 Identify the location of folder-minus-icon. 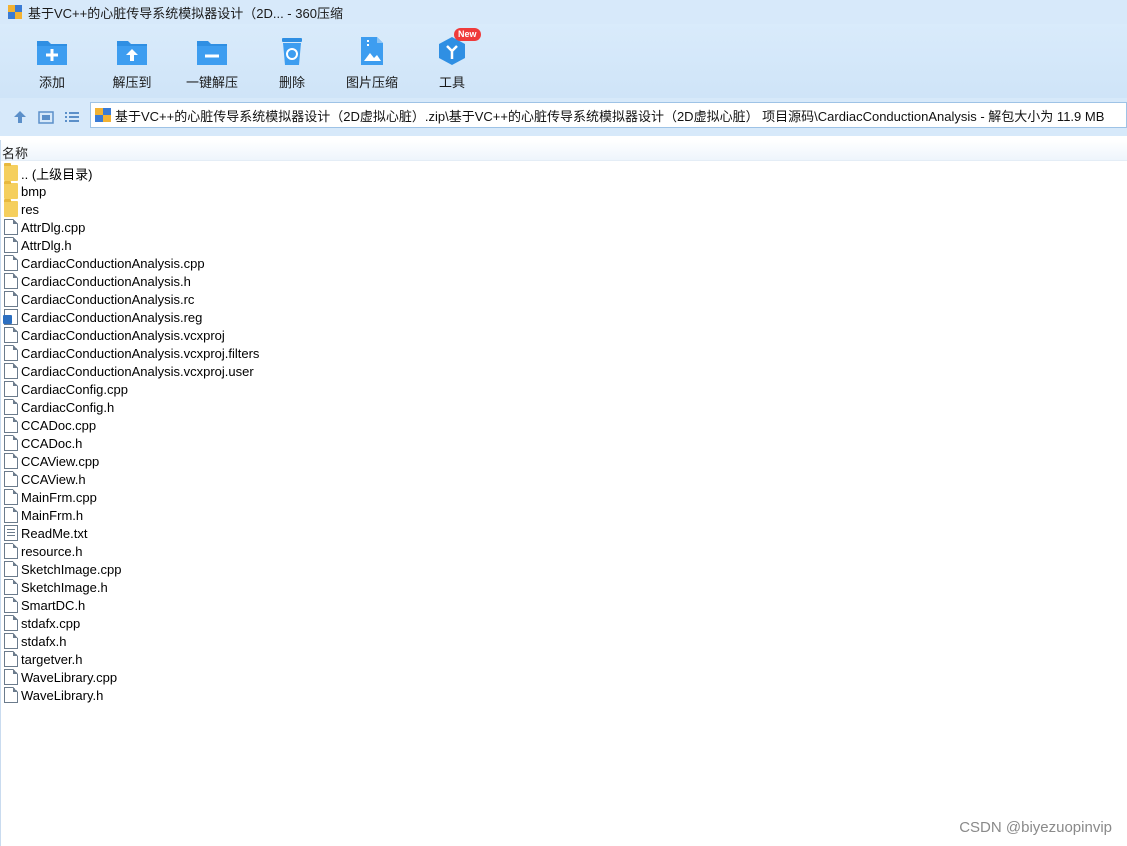
(212, 51).